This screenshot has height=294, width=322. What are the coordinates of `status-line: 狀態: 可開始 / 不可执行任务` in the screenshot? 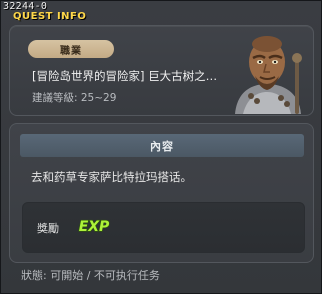 It's located at (90, 275).